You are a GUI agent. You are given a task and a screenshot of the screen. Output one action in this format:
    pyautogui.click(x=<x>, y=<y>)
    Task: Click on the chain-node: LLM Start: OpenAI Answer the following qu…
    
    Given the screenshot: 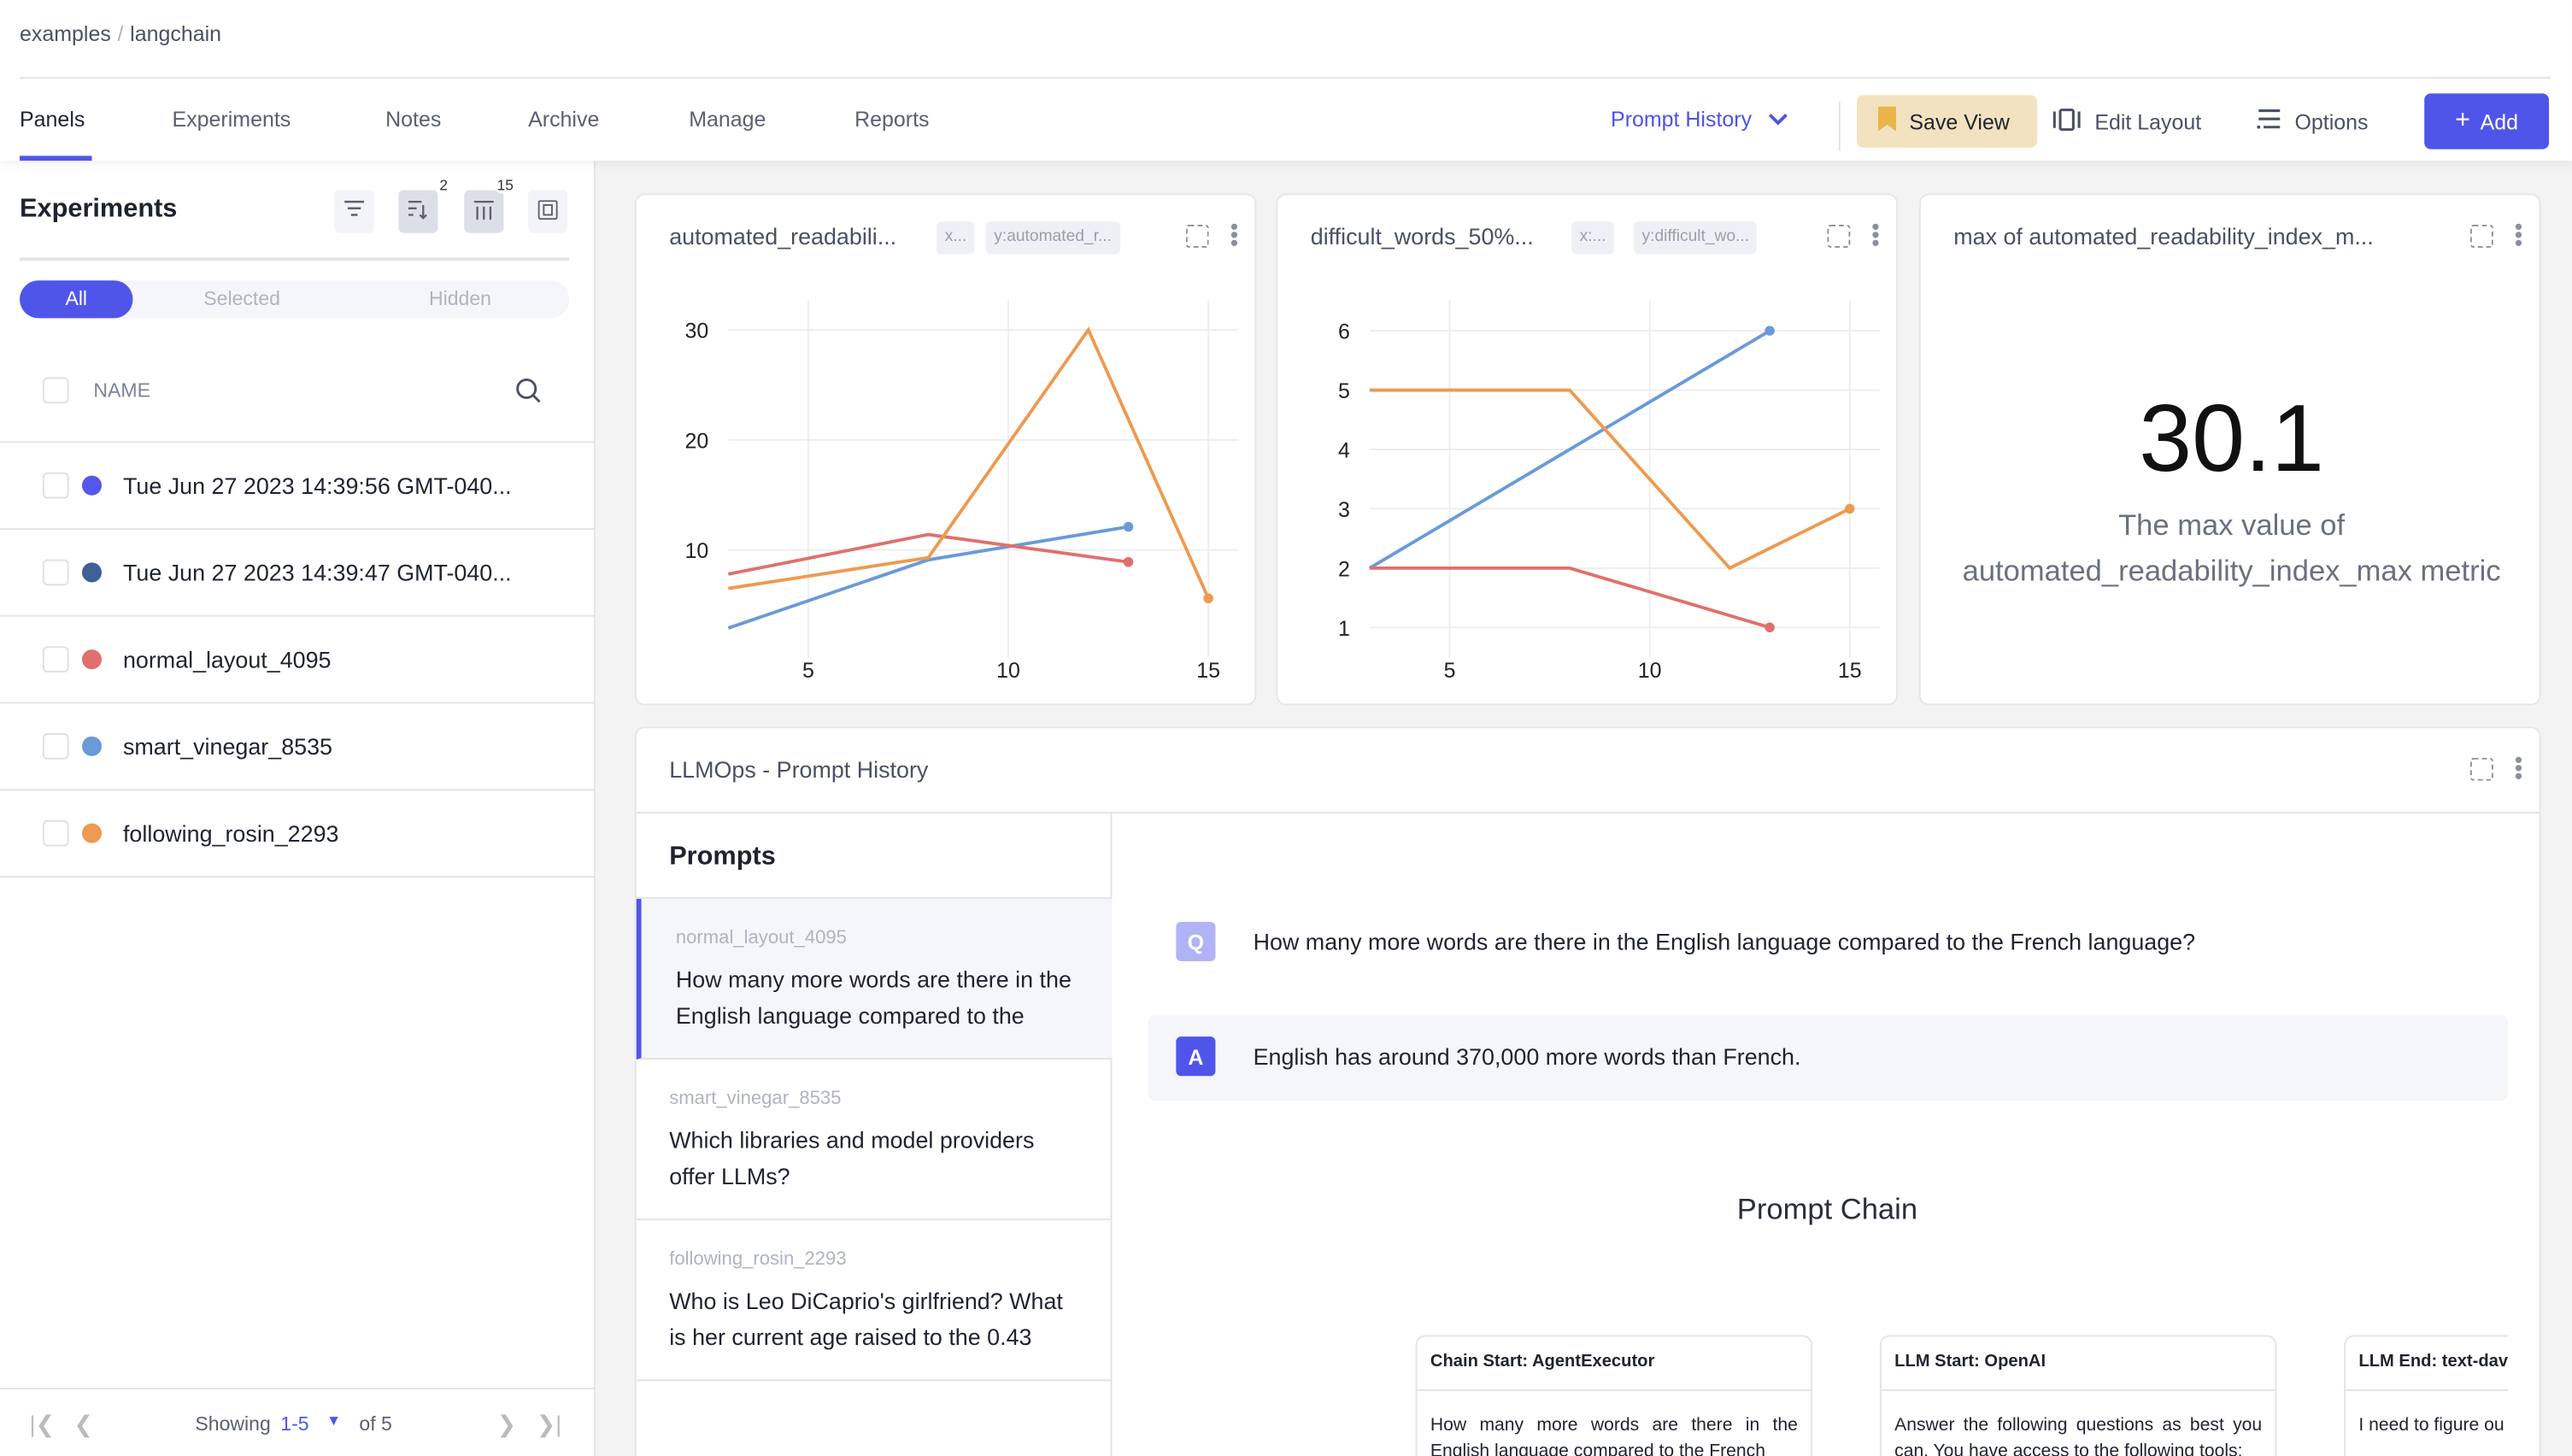 What is the action you would take?
    pyautogui.click(x=2078, y=1396)
    